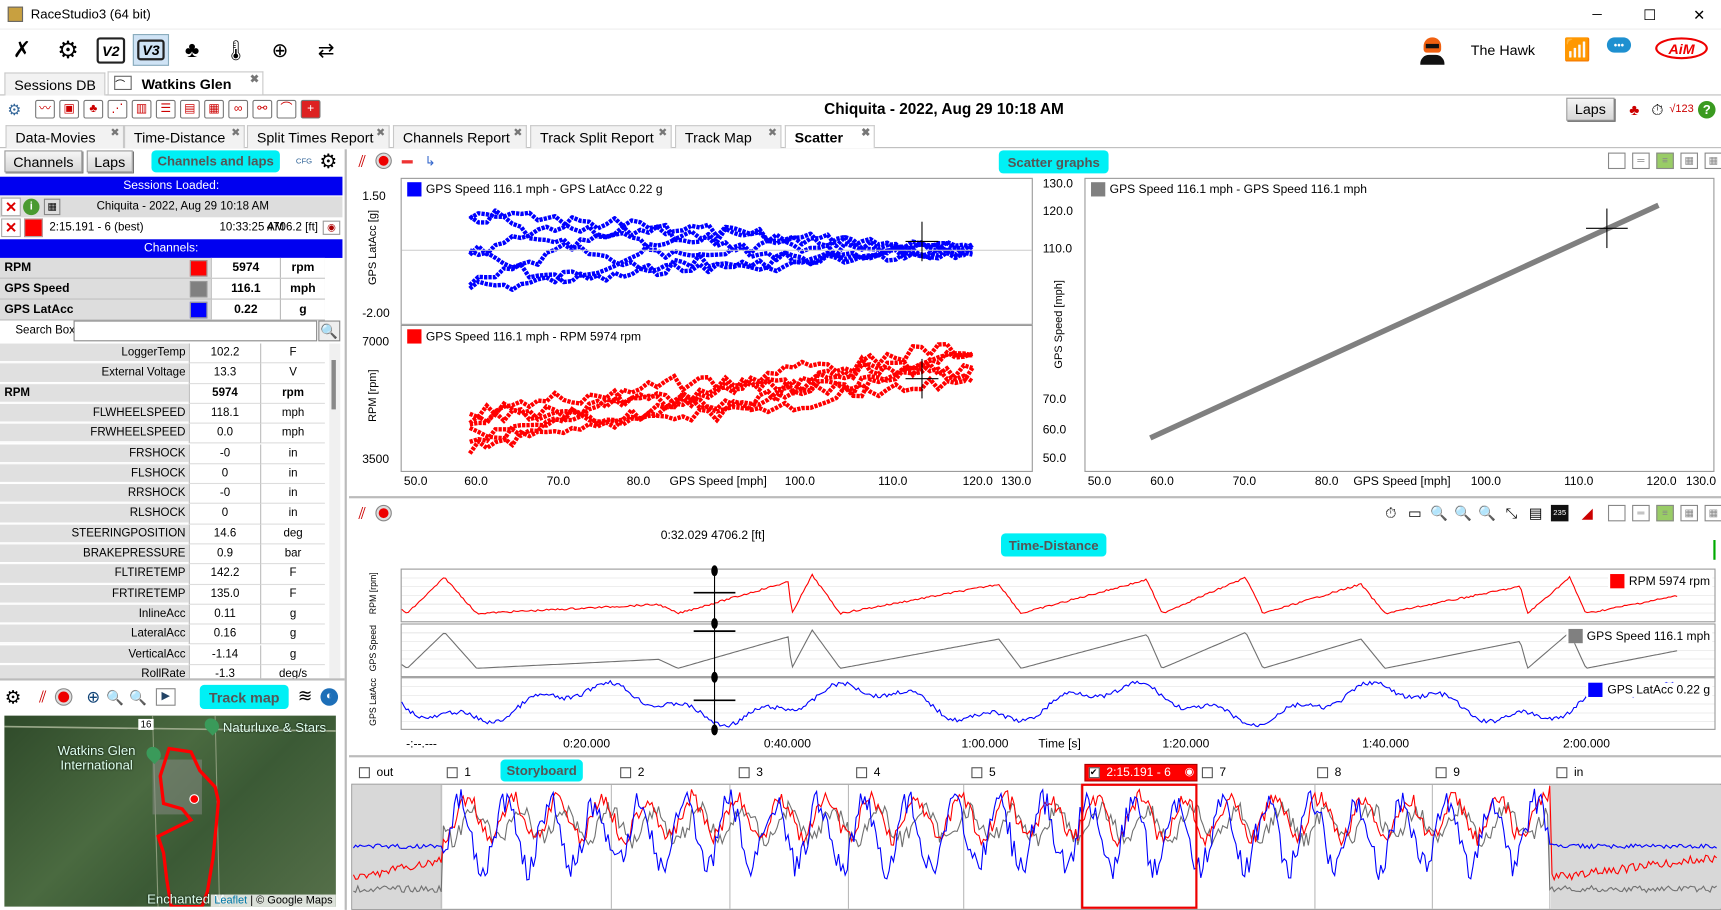 The width and height of the screenshot is (1721, 910). Describe the element at coordinates (1139, 846) in the screenshot. I see `selected-lap-box` at that location.